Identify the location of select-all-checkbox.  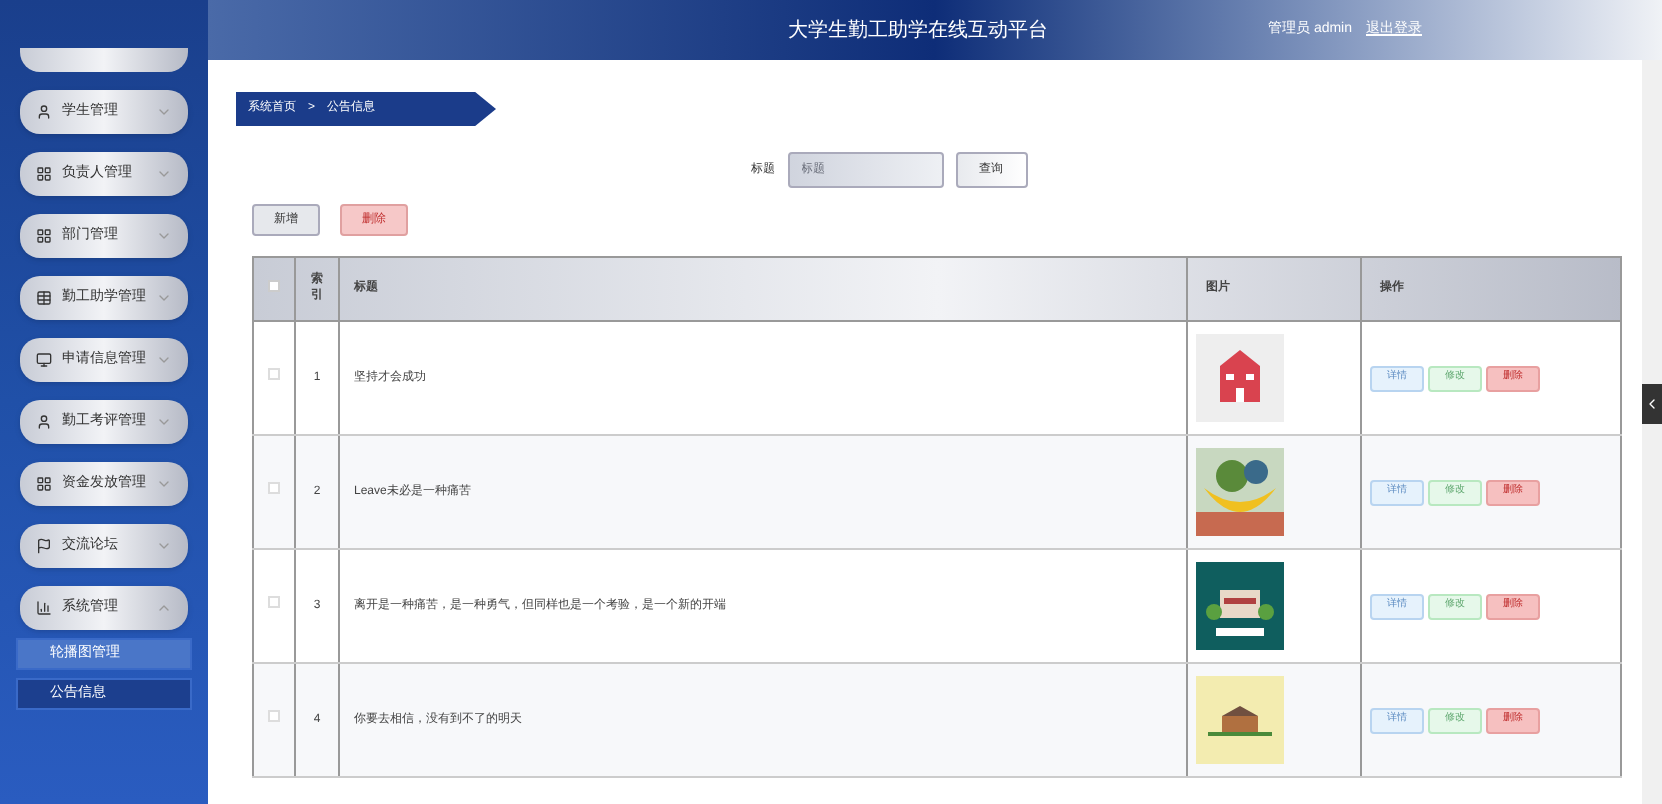
(274, 286).